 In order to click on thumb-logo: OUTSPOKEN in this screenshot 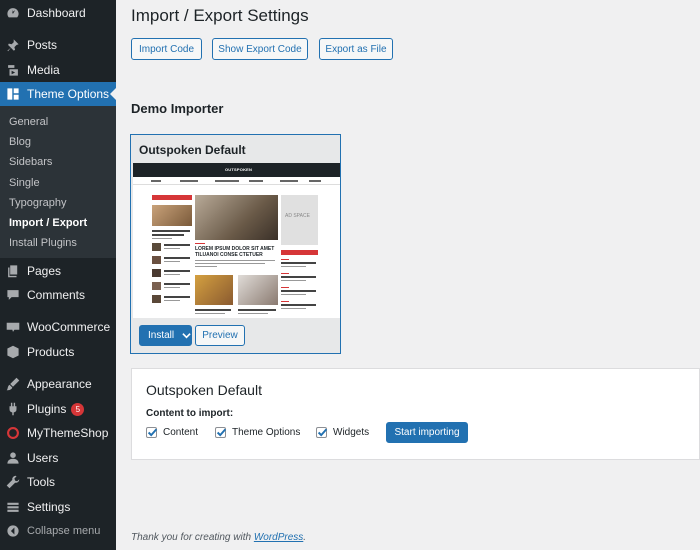, I will do `click(239, 169)`.